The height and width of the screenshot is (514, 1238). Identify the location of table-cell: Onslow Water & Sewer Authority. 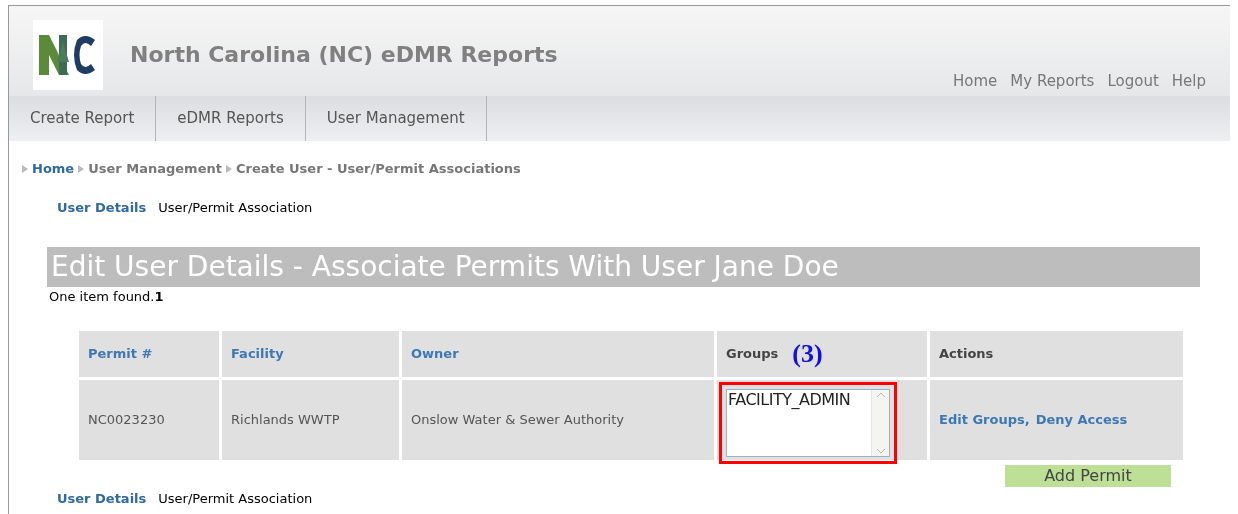
(558, 419).